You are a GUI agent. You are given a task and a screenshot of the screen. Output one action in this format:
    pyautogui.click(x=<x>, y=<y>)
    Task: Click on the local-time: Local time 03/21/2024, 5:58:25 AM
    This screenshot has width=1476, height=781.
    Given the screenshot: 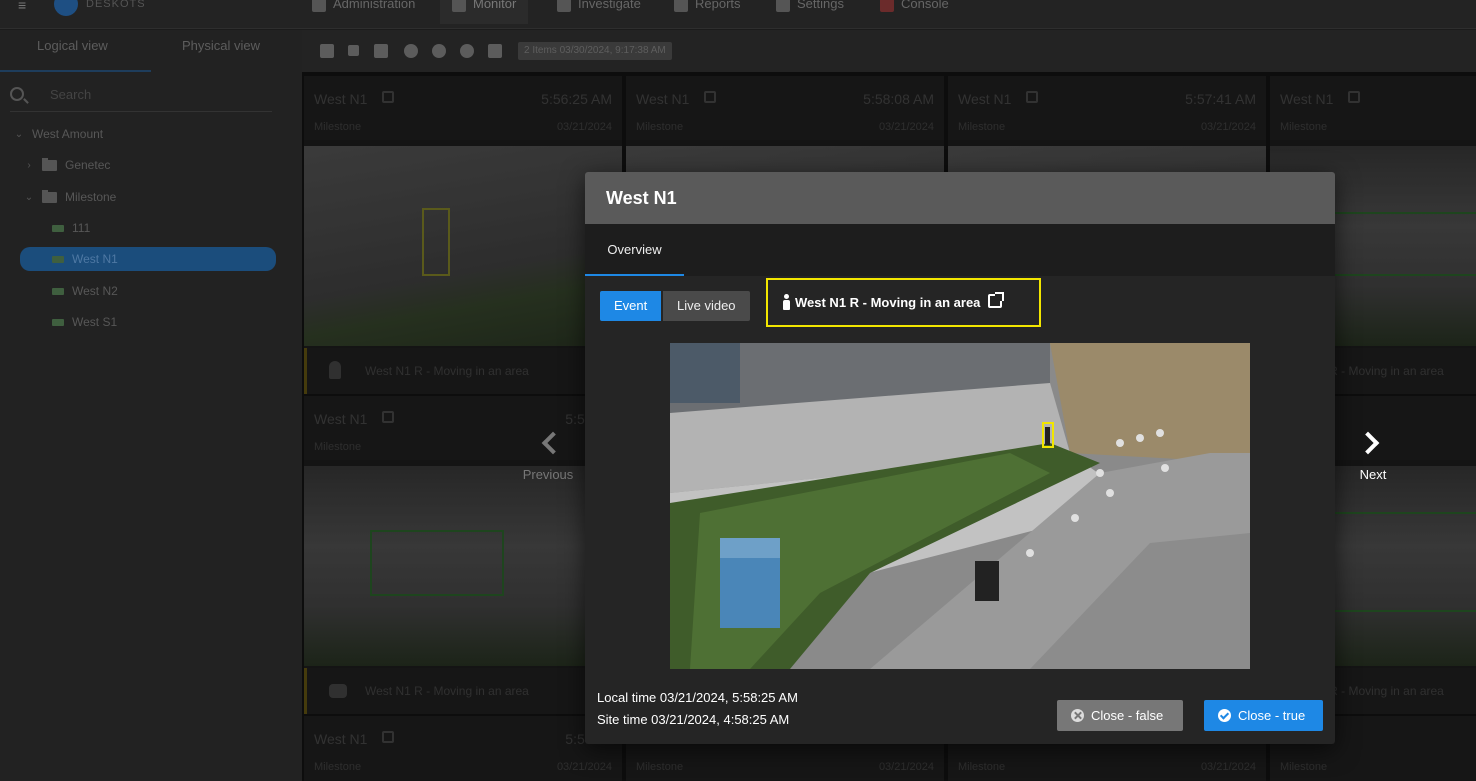 What is the action you would take?
    pyautogui.click(x=697, y=697)
    